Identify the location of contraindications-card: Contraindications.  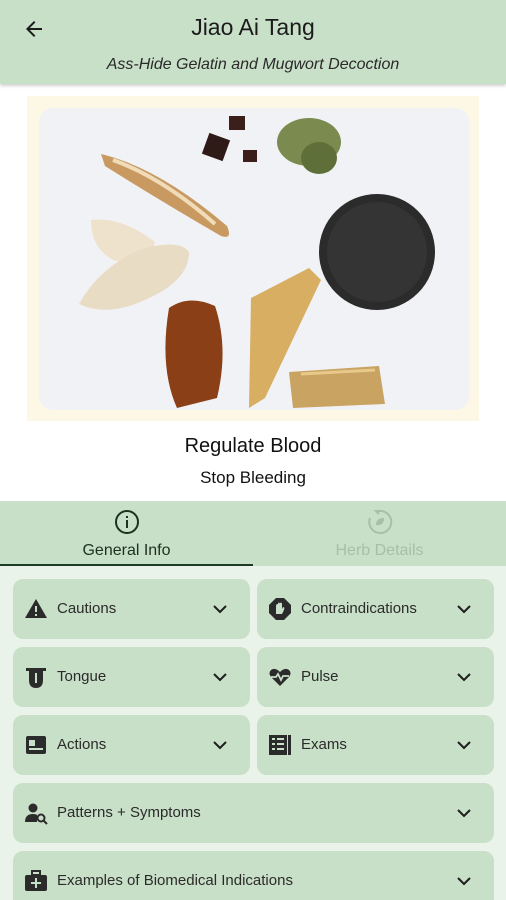
(375, 609).